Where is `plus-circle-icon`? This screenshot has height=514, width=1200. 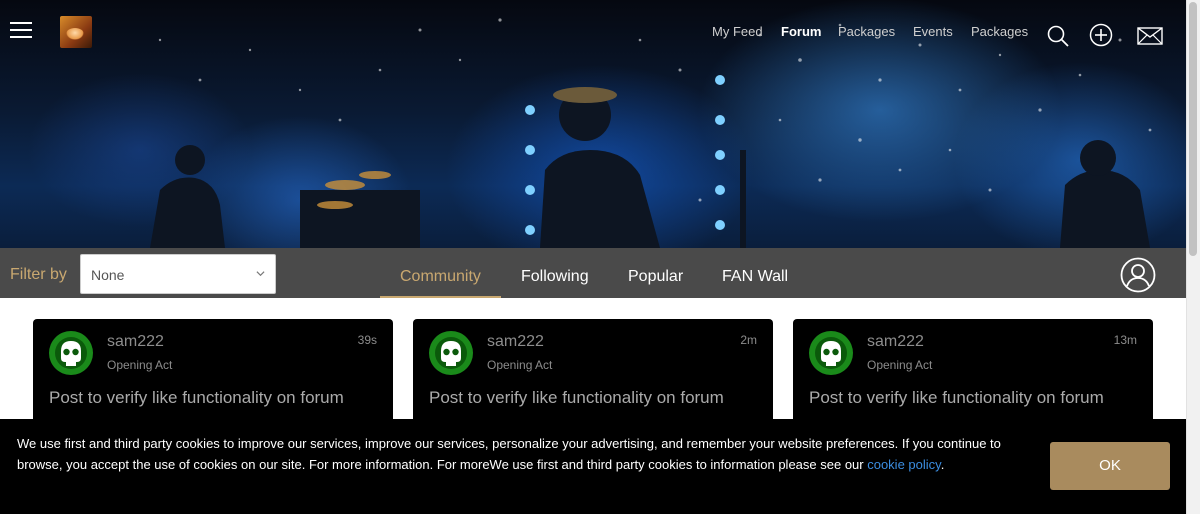 plus-circle-icon is located at coordinates (1101, 35).